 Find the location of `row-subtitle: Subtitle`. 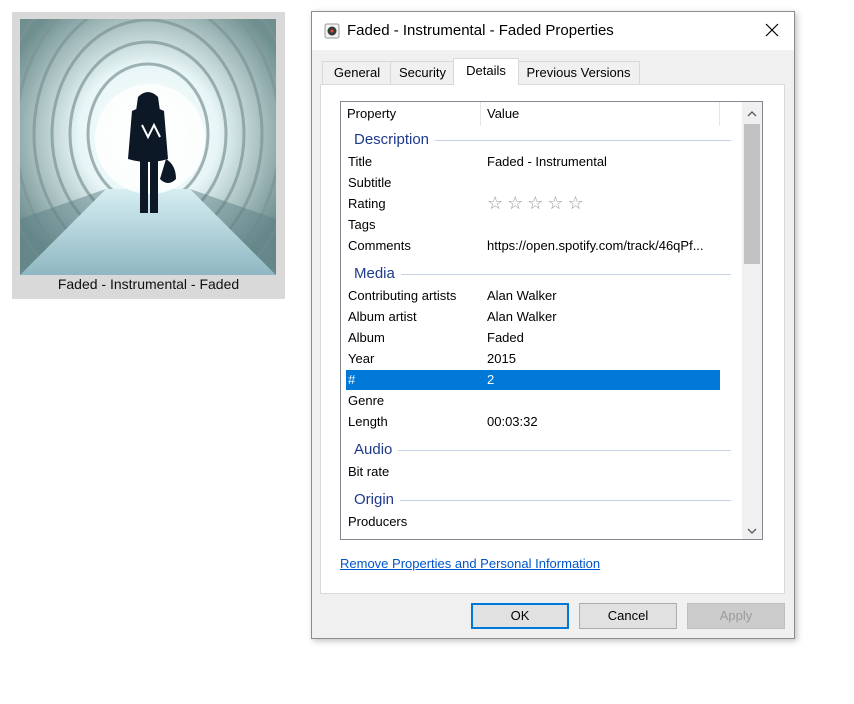

row-subtitle: Subtitle is located at coordinates (533, 183).